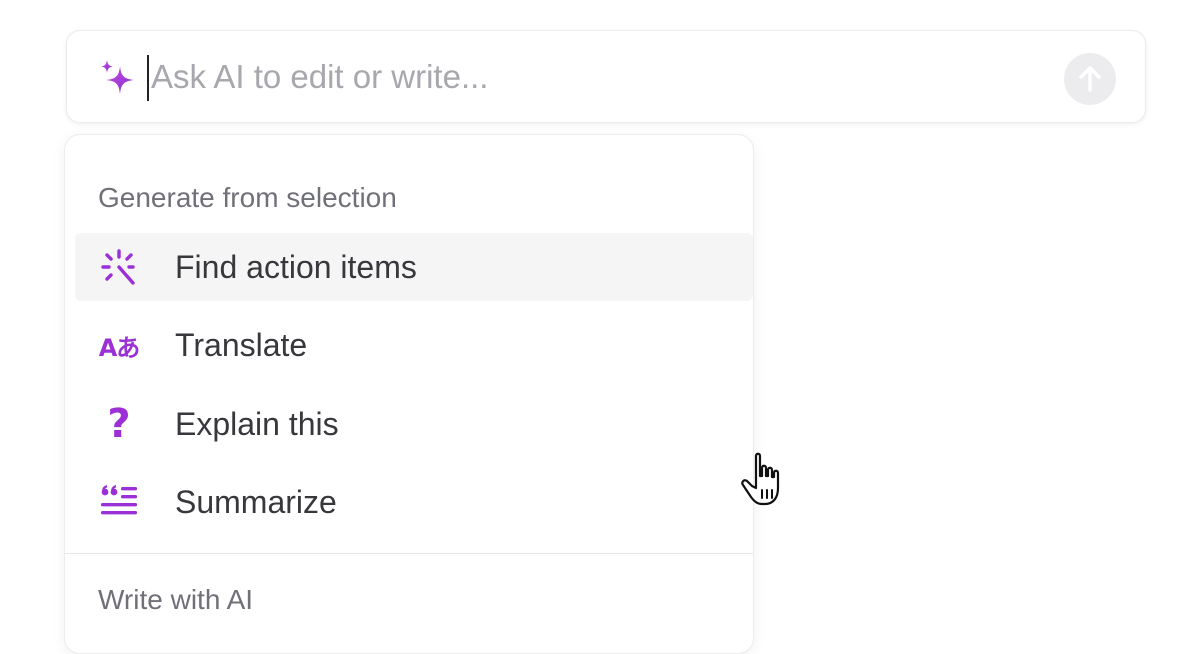 This screenshot has width=1200, height=654. Describe the element at coordinates (591, 77) in the screenshot. I see `ai-prompt-input` at that location.